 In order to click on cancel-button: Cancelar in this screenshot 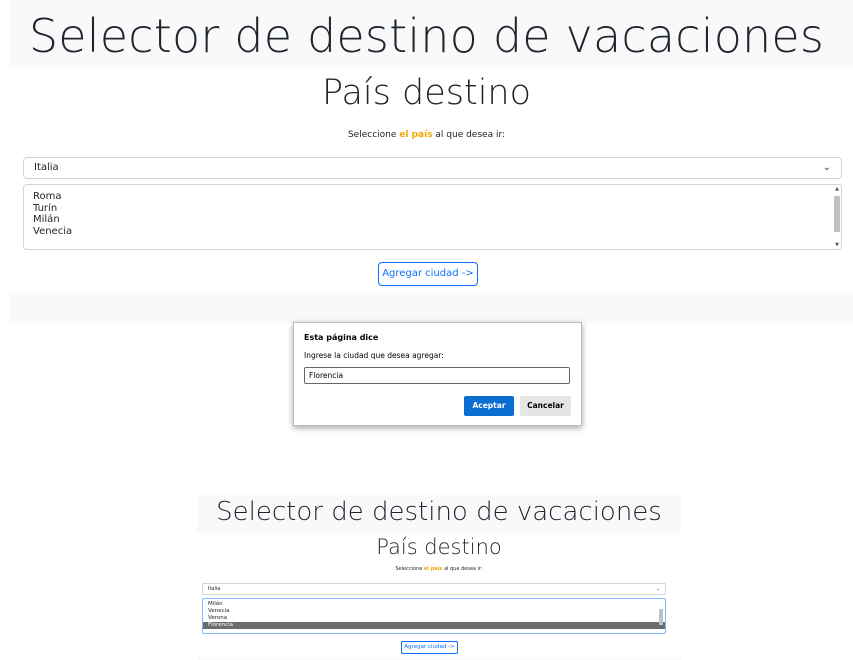, I will do `click(545, 406)`.